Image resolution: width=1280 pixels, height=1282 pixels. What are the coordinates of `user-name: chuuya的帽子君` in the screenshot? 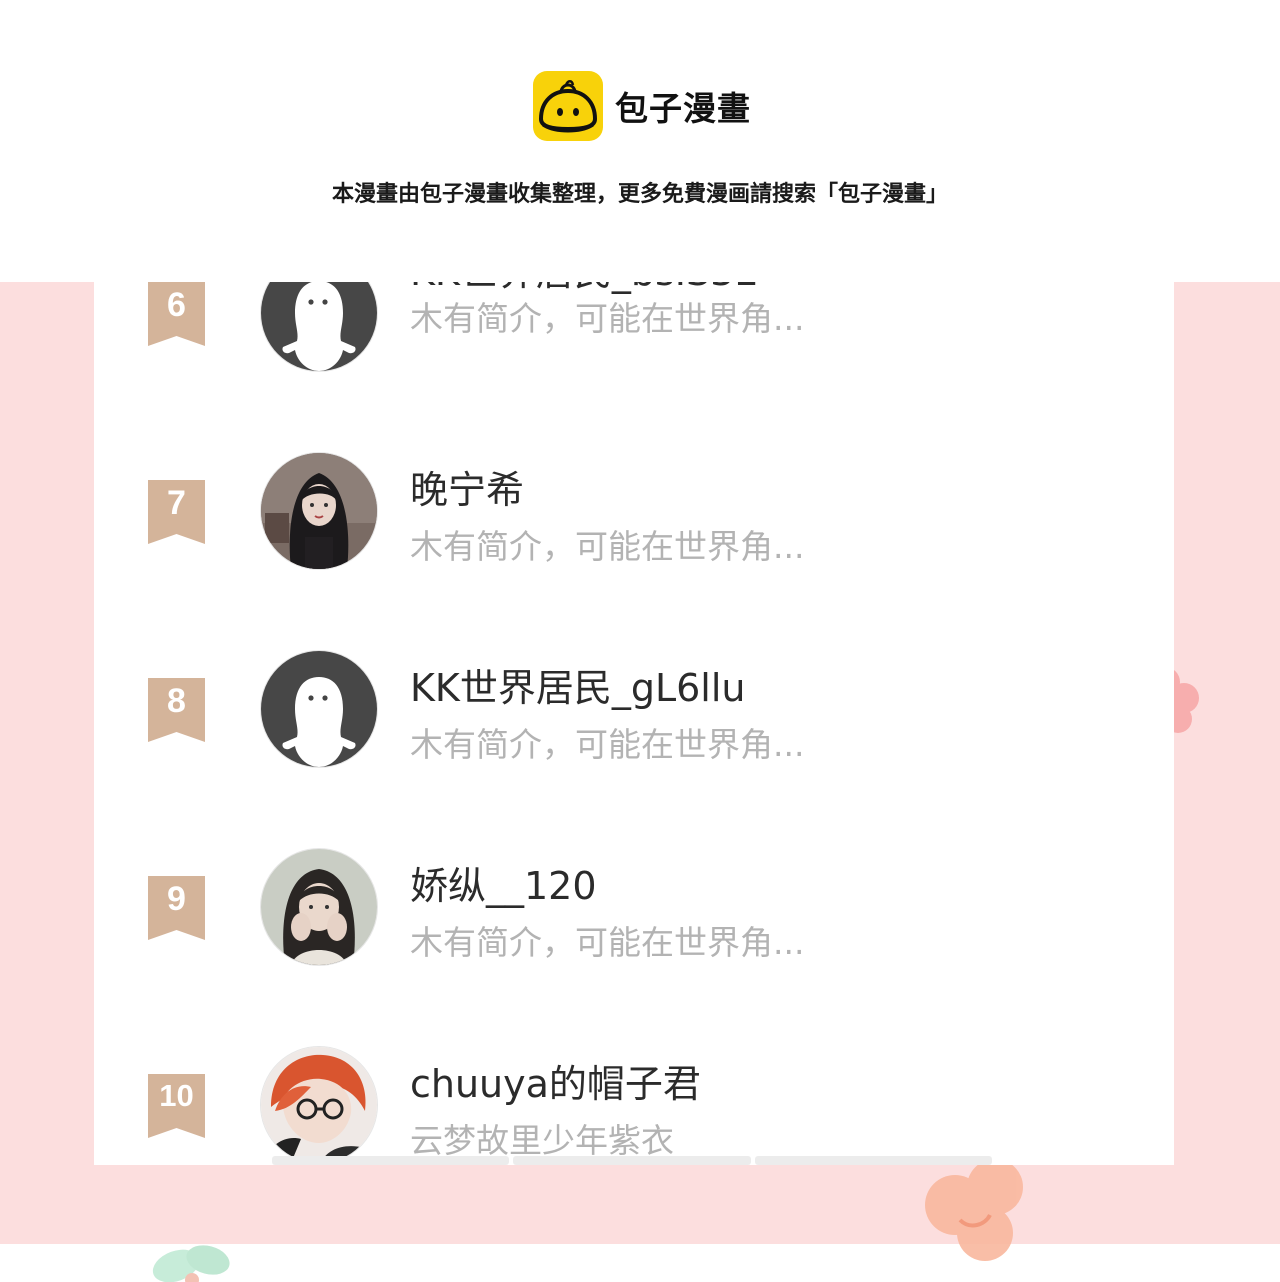 It's located at (555, 1080).